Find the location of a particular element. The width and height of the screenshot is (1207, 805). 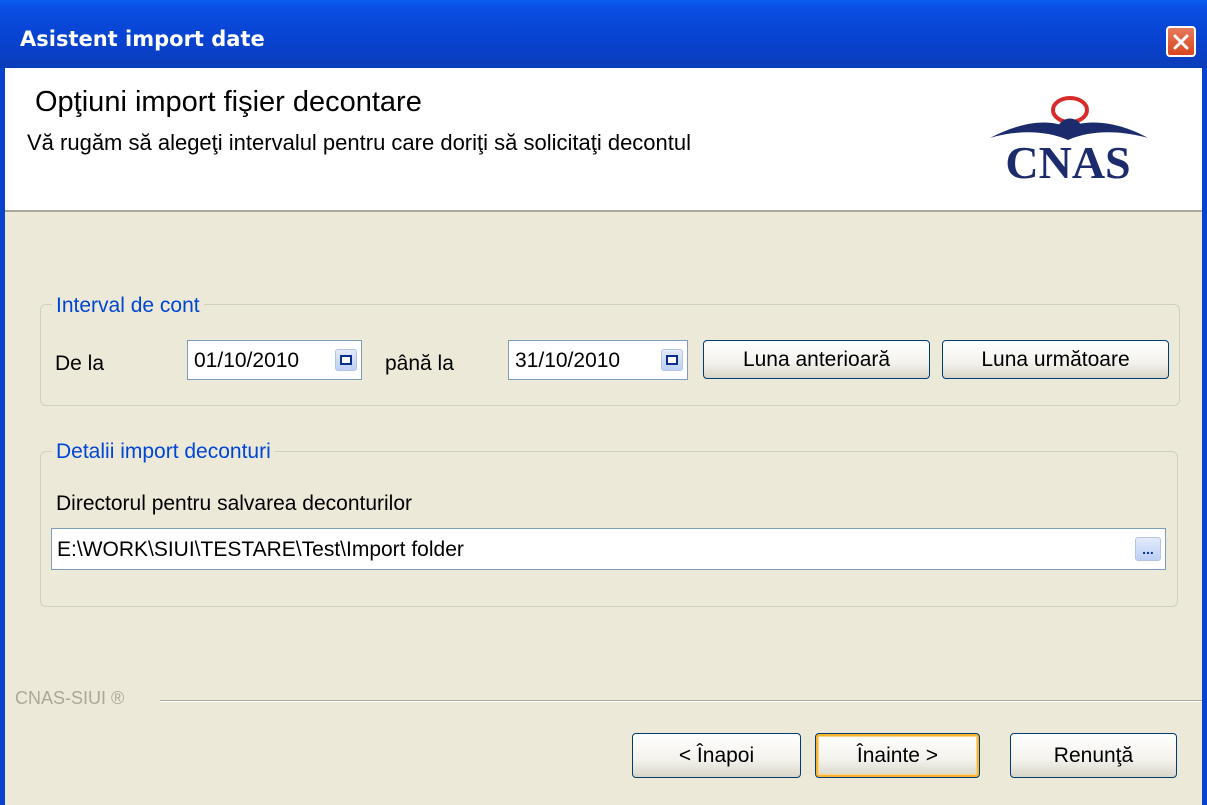

to-label: până la is located at coordinates (419, 363).